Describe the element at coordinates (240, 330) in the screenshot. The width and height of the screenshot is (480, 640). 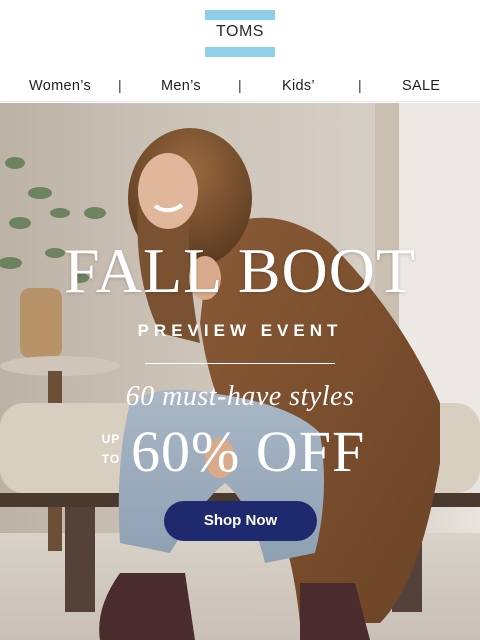
I see `hero-subhead: PREVIEW EVENT` at that location.